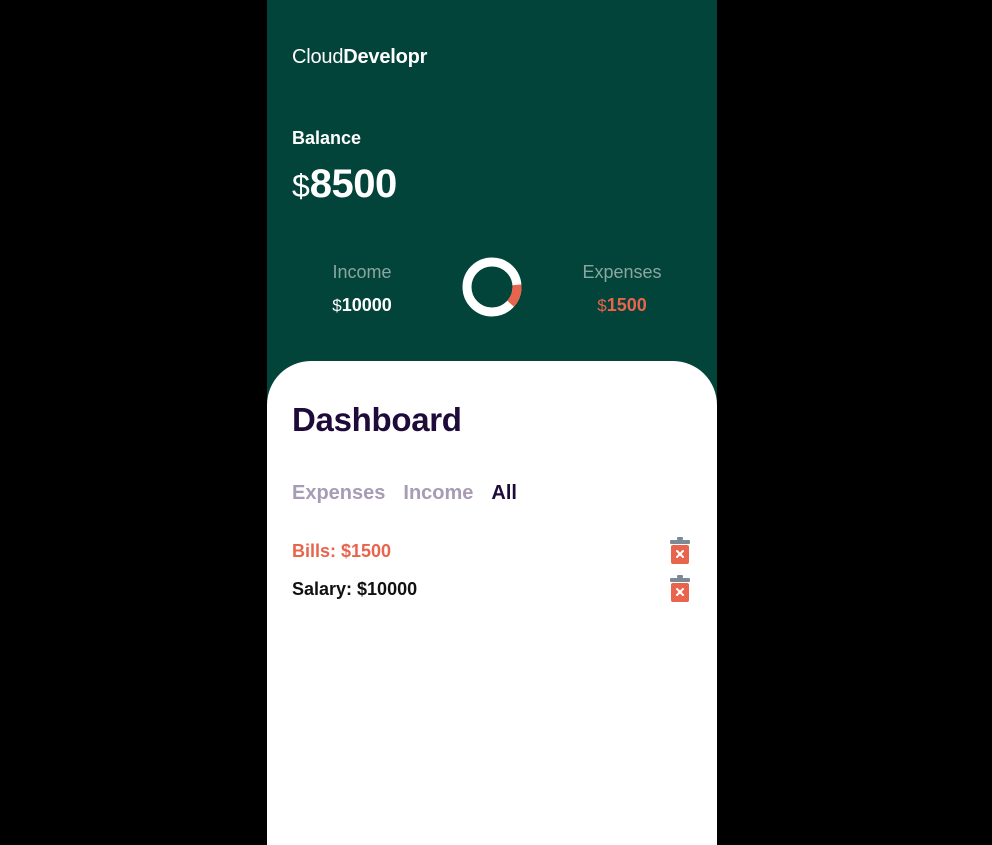  I want to click on transaction-list: Bills: $1500 Salary: $10000, so click(492, 570).